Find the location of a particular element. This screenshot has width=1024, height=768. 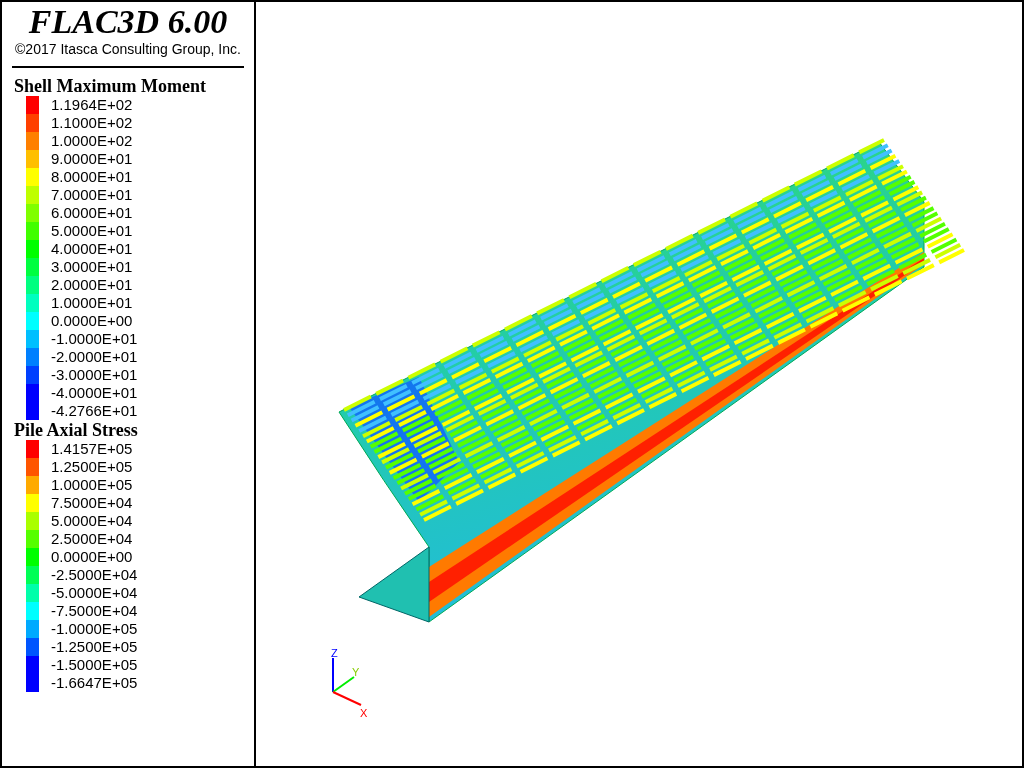

copyright-text: ©2017 Itasca Consulting Group, Inc. is located at coordinates (128, 49).